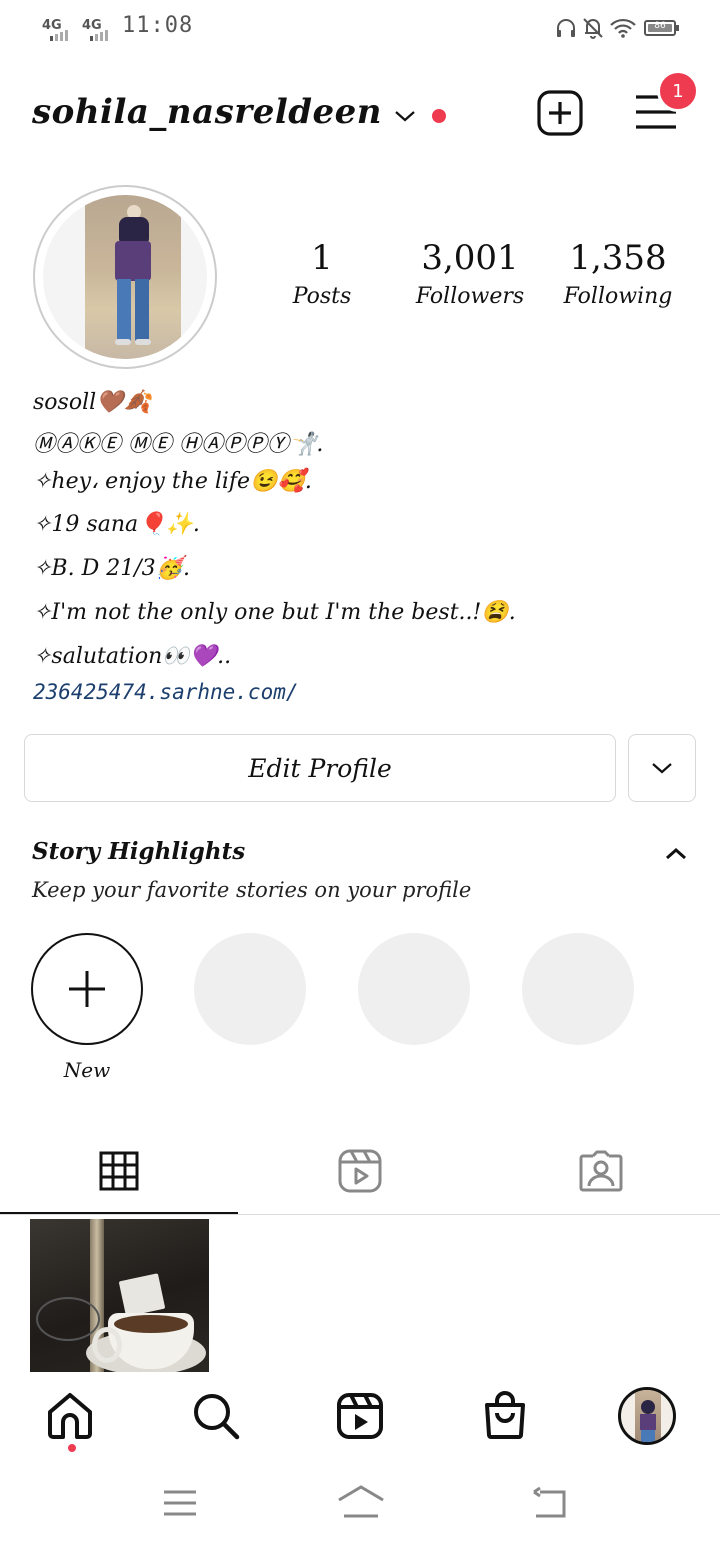 The image size is (720, 1544). What do you see at coordinates (132, 656) in the screenshot?
I see `bio-line: ✧salutation👀💜..` at bounding box center [132, 656].